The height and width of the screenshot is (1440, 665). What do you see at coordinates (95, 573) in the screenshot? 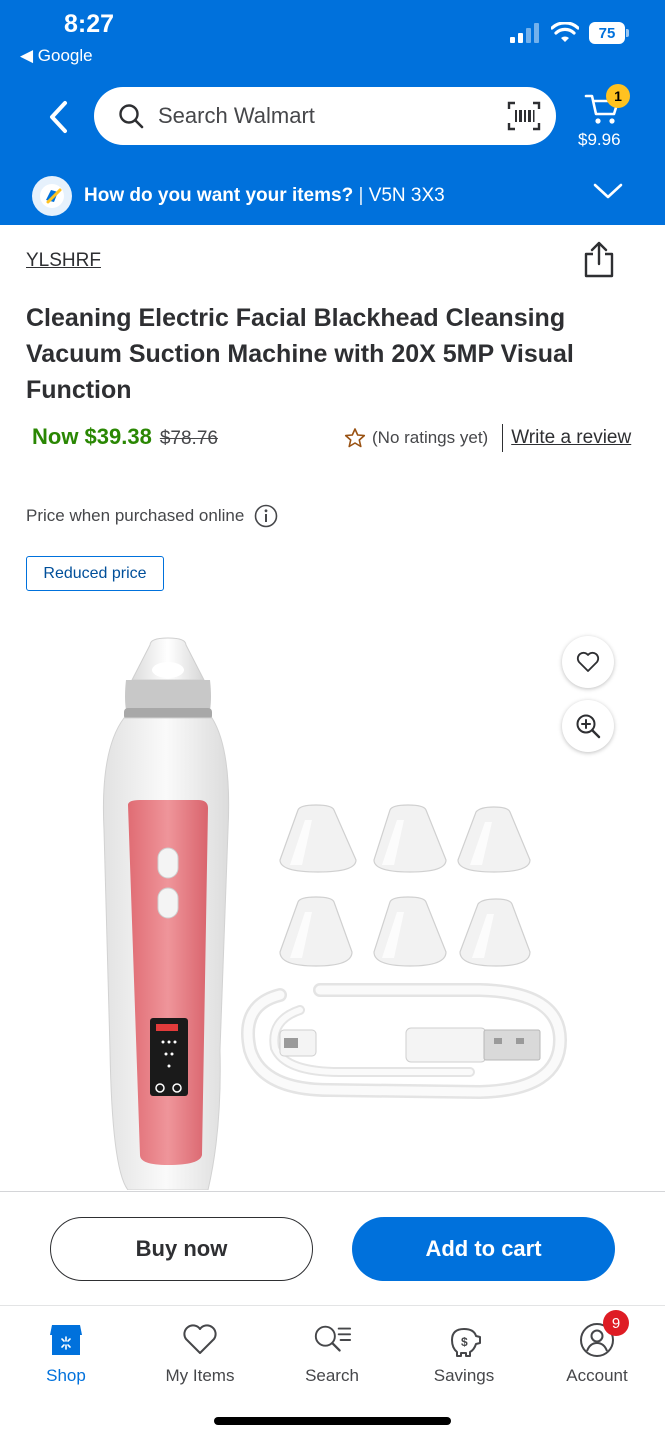
I see `reduced-price-badge: Reduced price` at bounding box center [95, 573].